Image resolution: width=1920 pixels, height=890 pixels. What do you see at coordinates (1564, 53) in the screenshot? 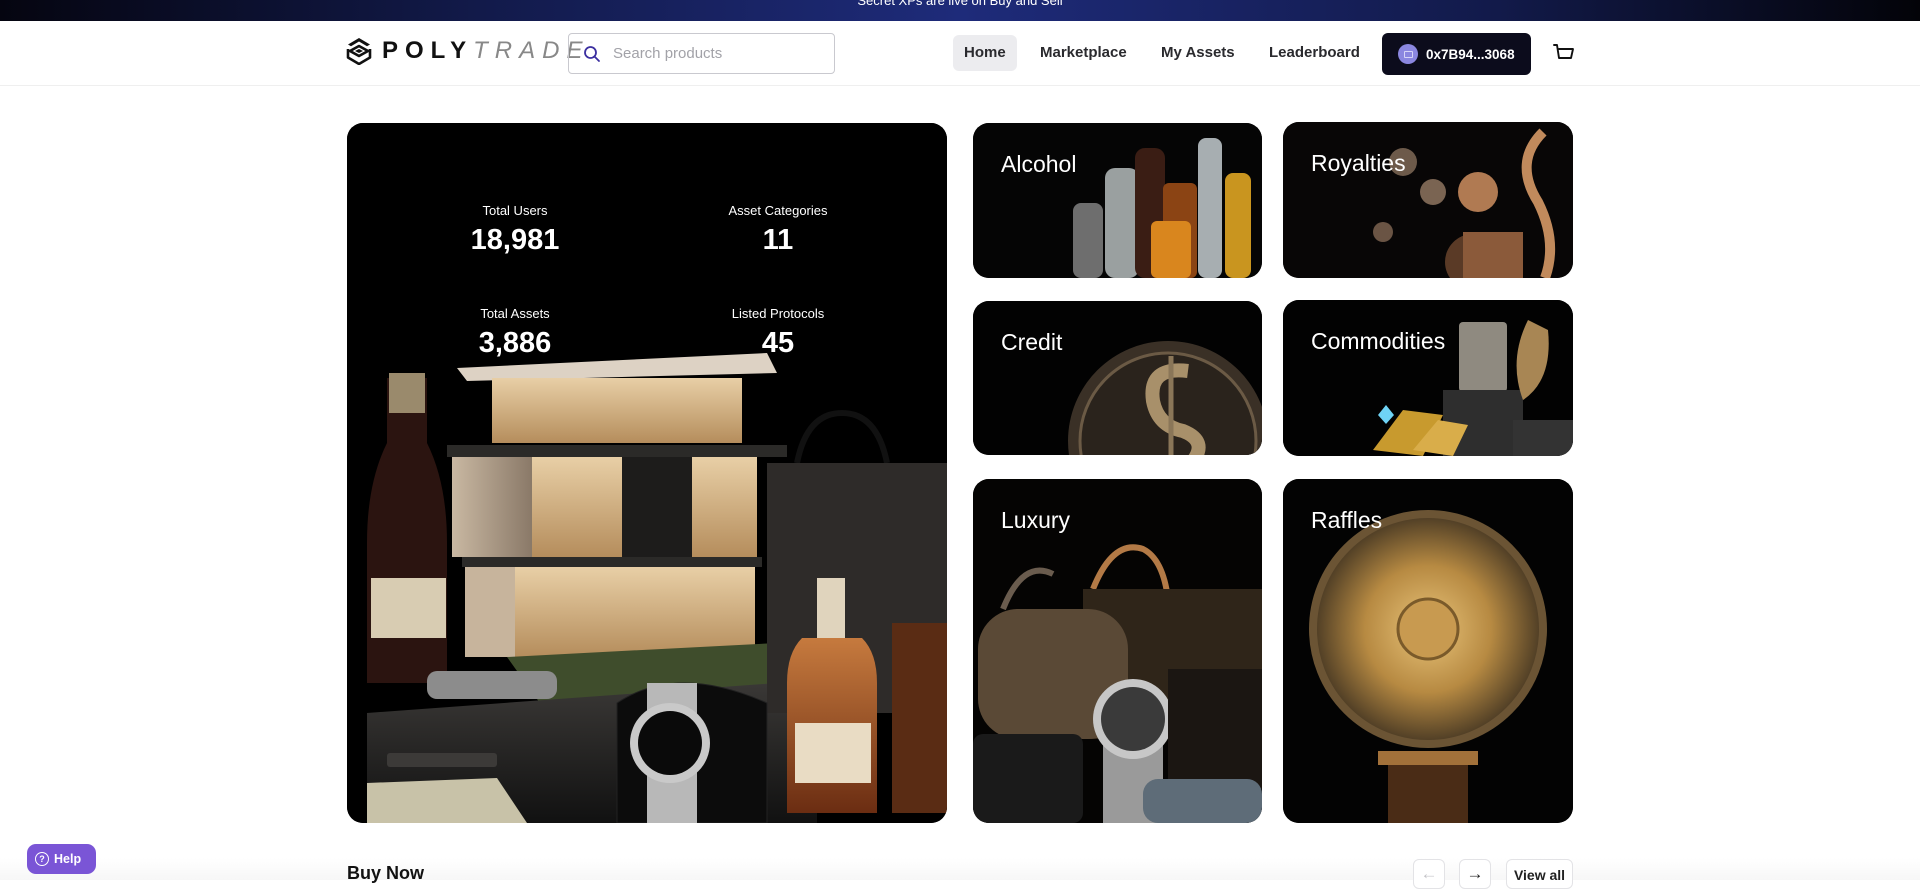
I see `cart-icon` at bounding box center [1564, 53].